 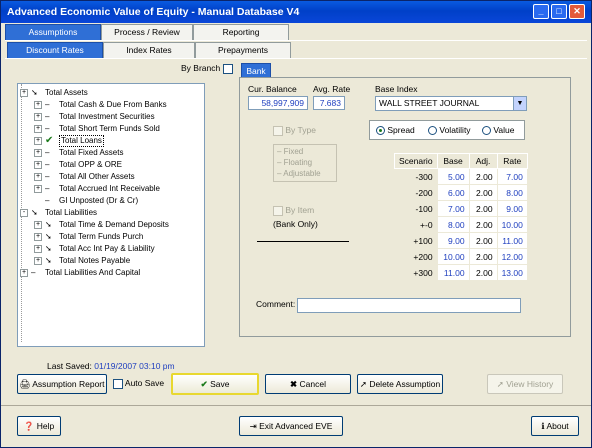 I want to click on cancel-button: ✖ Cancel, so click(x=308, y=384).